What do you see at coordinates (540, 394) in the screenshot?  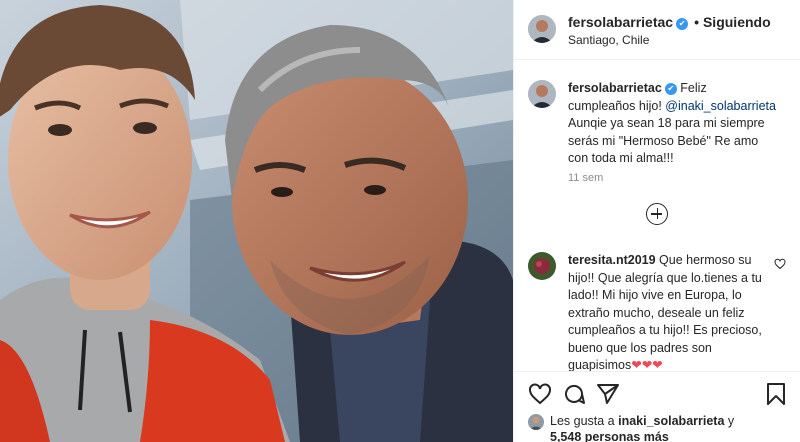 I see `heart-icon` at bounding box center [540, 394].